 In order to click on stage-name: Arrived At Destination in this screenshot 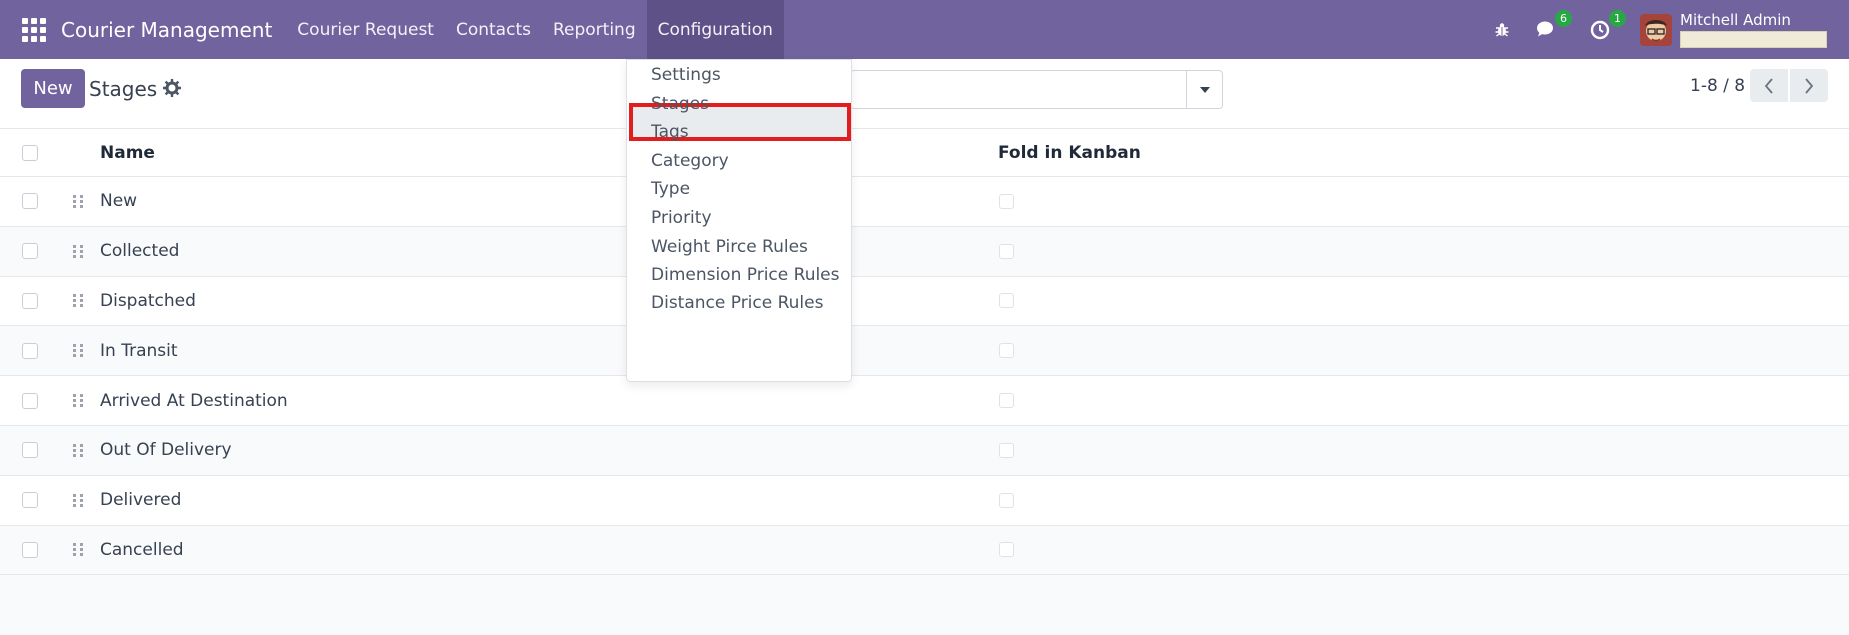, I will do `click(194, 400)`.